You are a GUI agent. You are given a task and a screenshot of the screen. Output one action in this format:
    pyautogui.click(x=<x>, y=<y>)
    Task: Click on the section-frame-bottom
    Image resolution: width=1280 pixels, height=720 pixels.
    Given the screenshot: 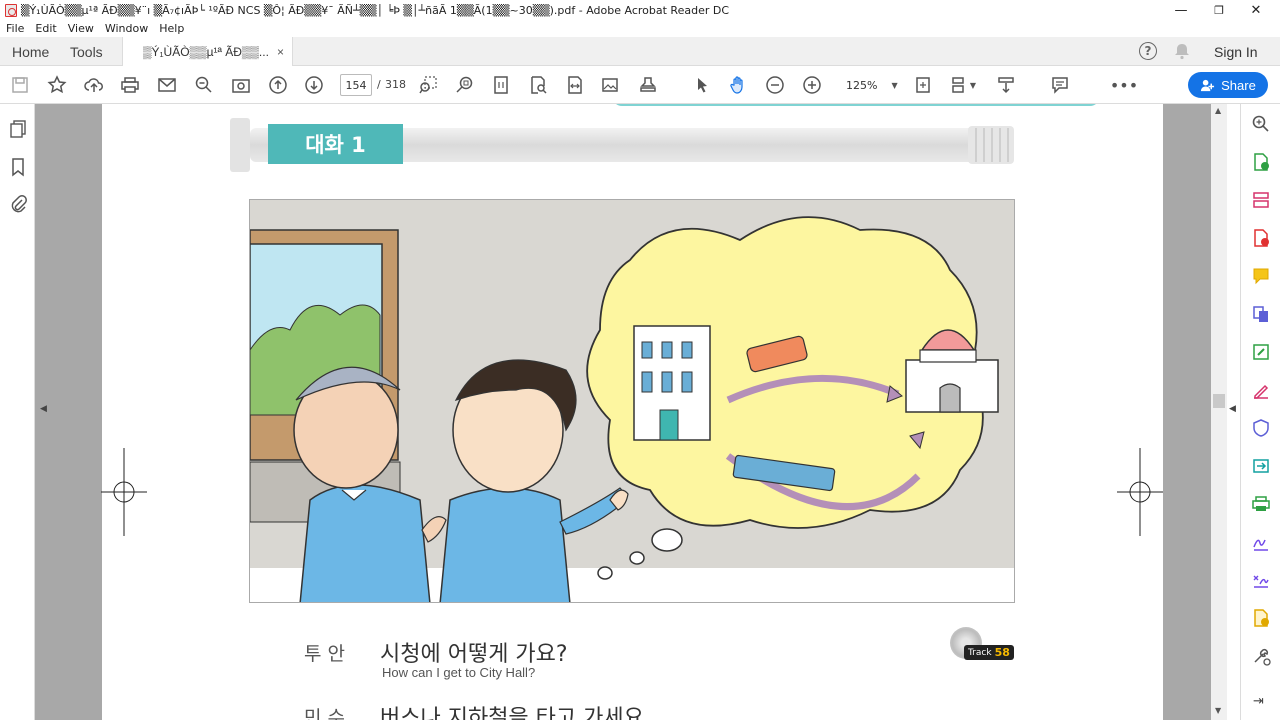 What is the action you would take?
    pyautogui.click(x=856, y=105)
    